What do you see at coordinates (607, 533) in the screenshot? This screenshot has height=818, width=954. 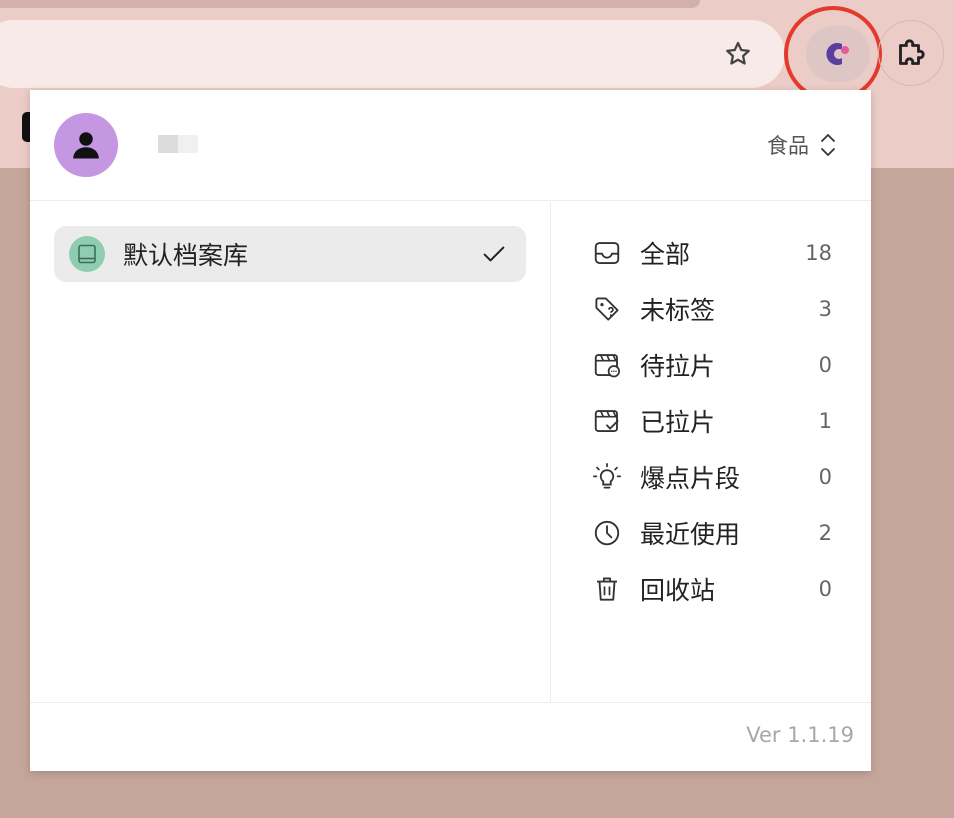 I see `clock-icon` at bounding box center [607, 533].